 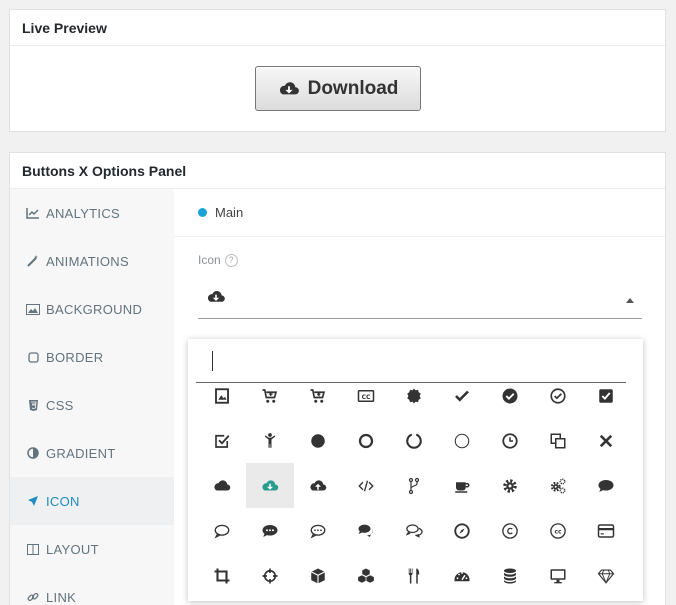 I want to click on diamond-icon, so click(x=606, y=576).